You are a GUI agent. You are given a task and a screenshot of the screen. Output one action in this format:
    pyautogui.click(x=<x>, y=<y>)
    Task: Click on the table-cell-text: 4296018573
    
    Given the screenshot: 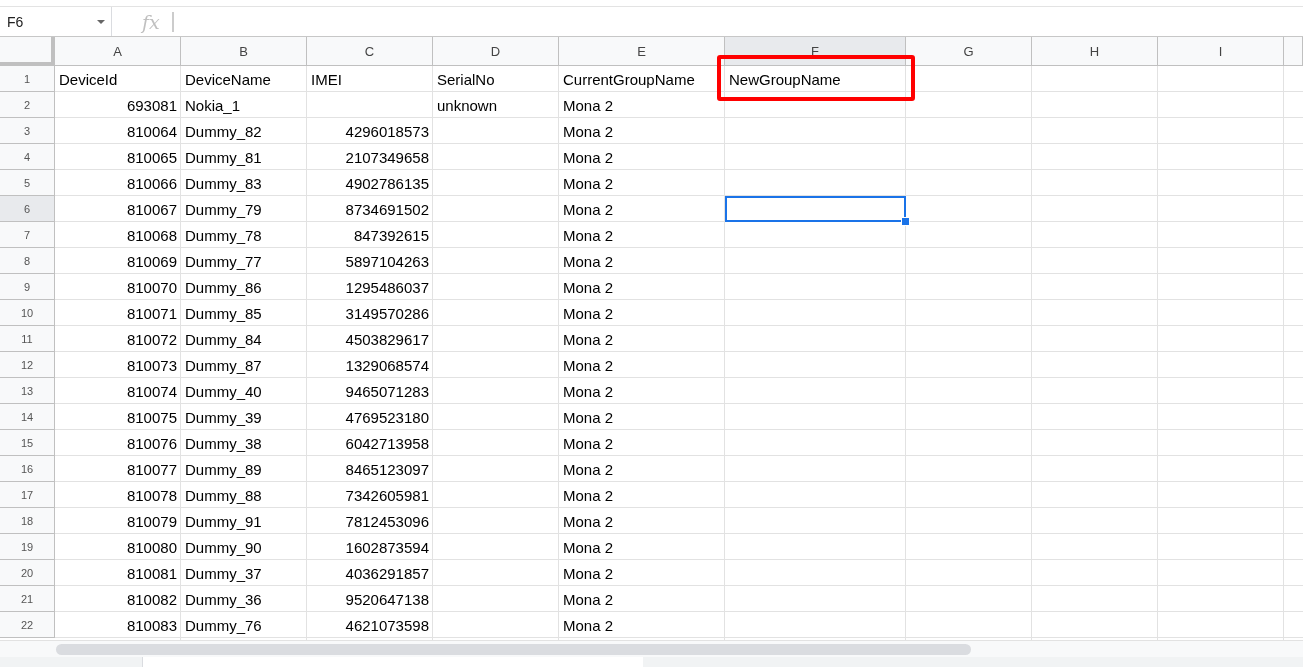 What is the action you would take?
    pyautogui.click(x=387, y=131)
    